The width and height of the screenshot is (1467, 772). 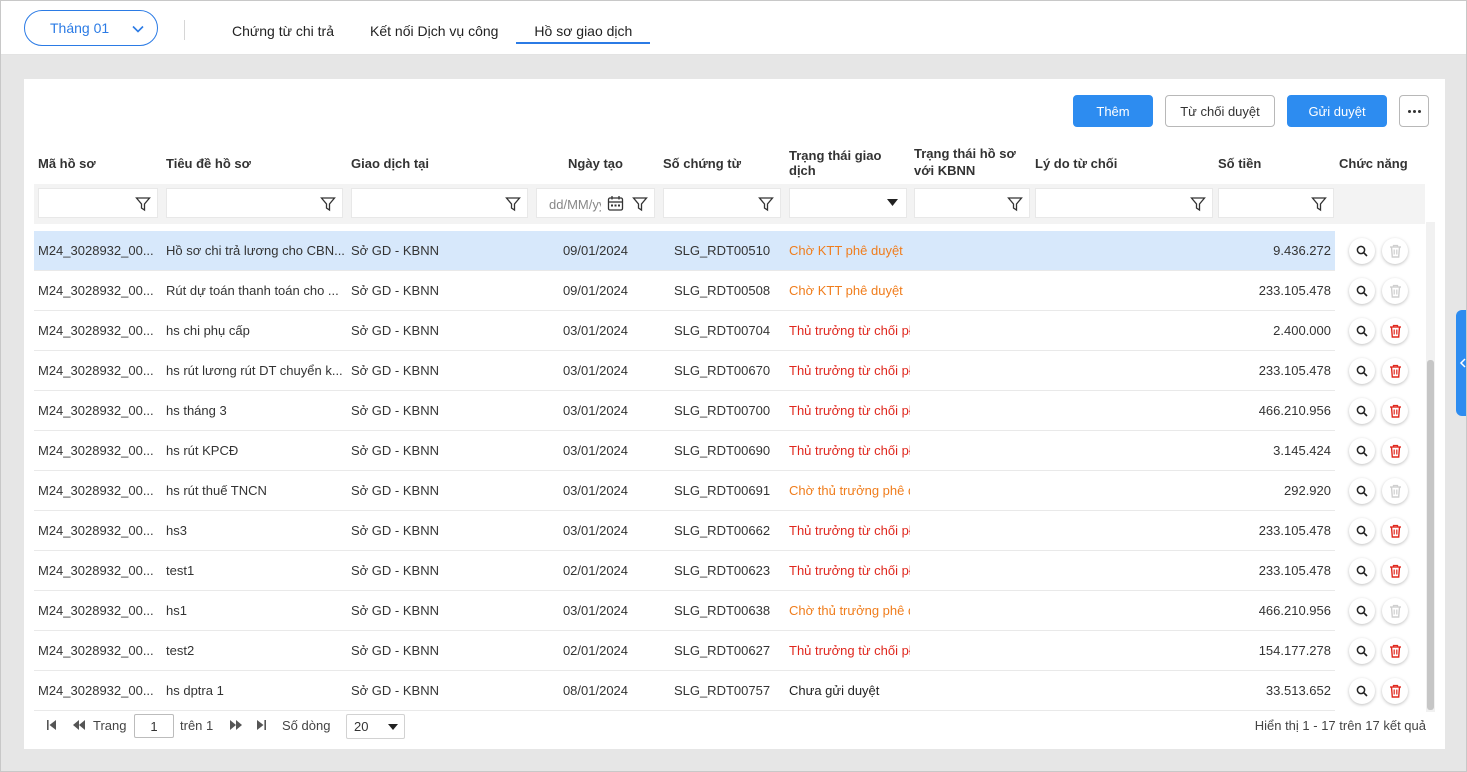 I want to click on side-panel-toggle, so click(x=1461, y=363).